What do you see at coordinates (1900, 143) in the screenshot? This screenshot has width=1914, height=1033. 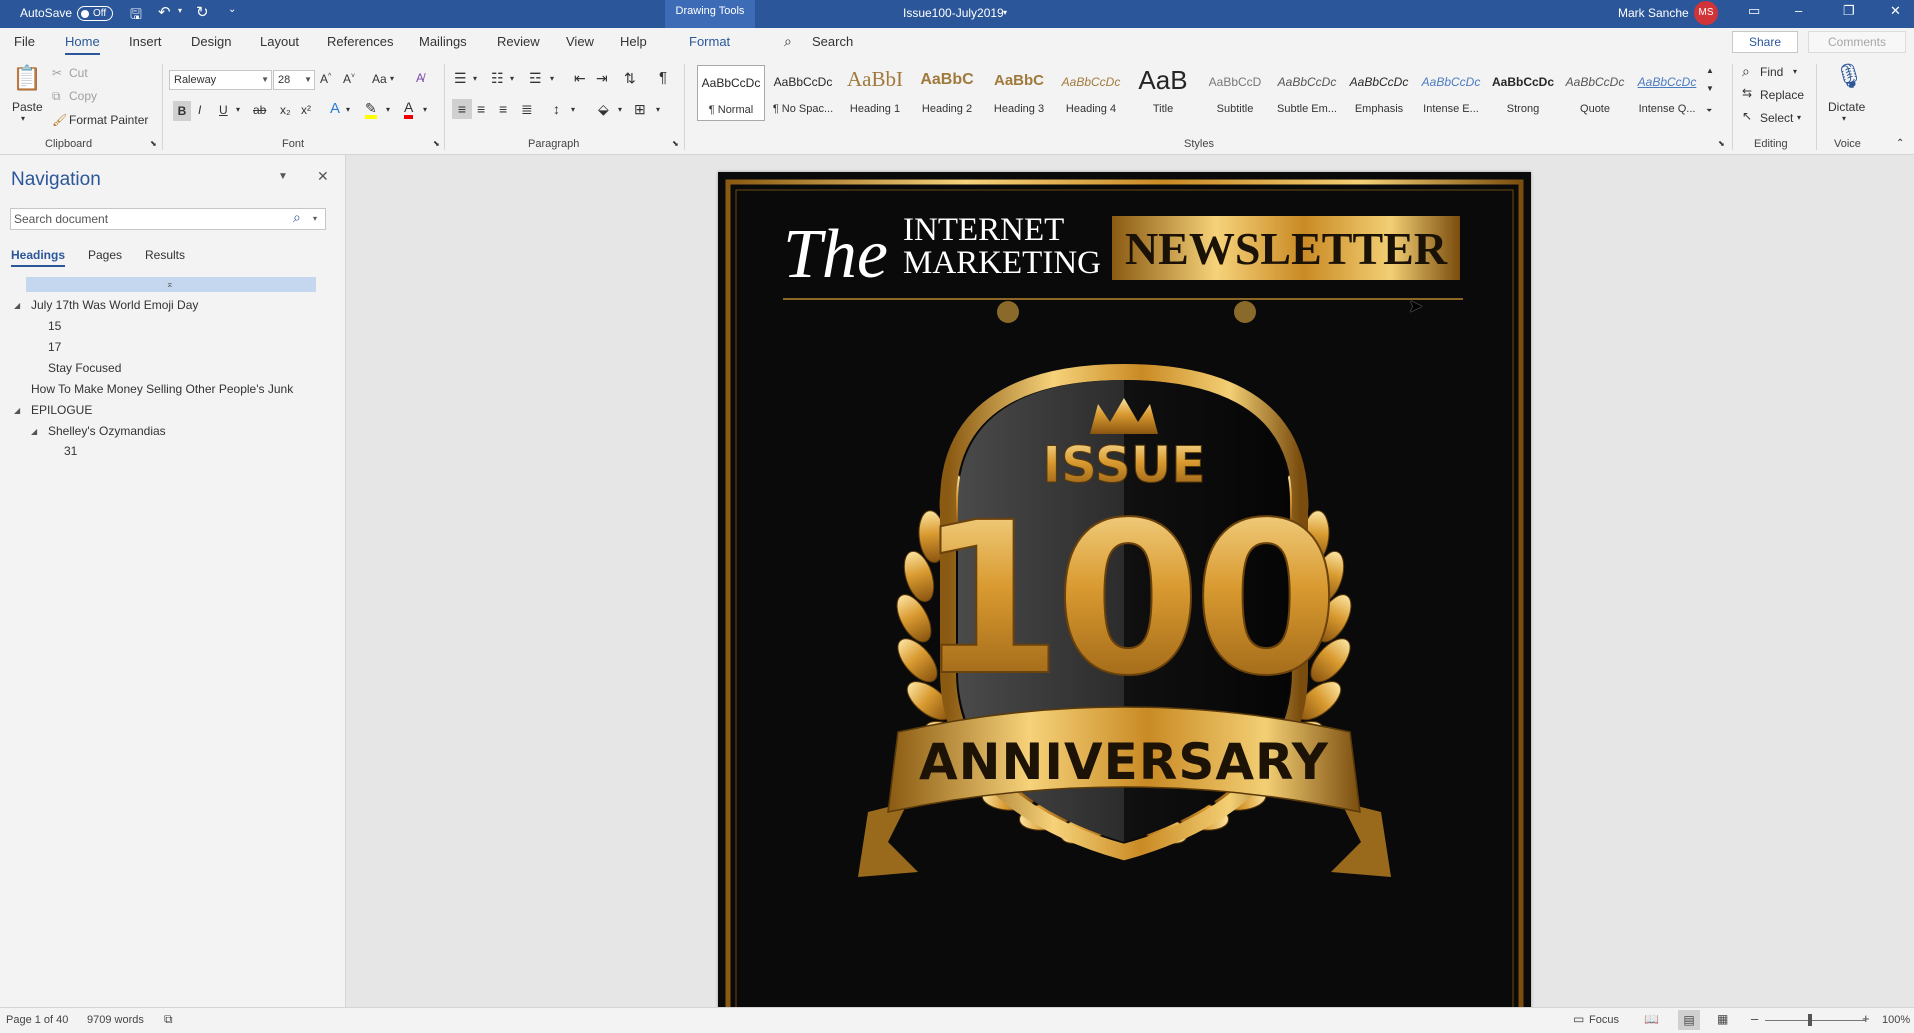 I see `collapse-ribbon-icon: ⌃` at bounding box center [1900, 143].